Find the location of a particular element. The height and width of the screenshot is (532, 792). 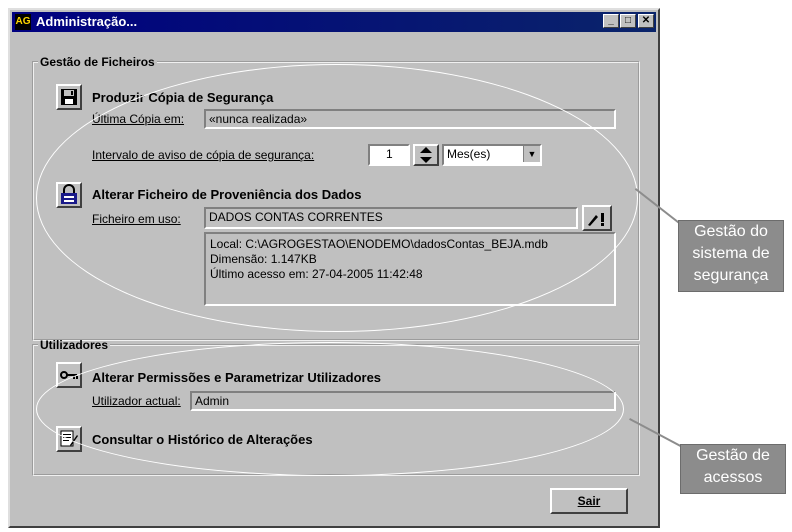

pencil-alert-icon is located at coordinates (596, 219).